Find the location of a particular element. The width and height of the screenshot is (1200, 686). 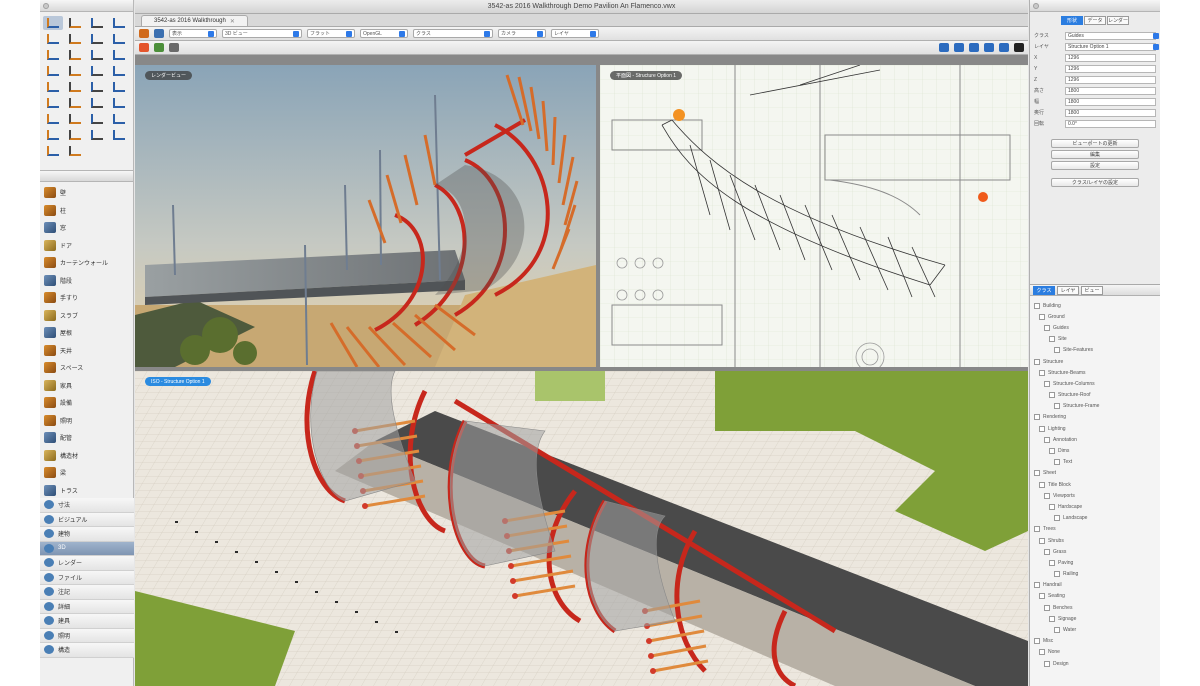

tool-set-item: スラブ is located at coordinates (86, 316).